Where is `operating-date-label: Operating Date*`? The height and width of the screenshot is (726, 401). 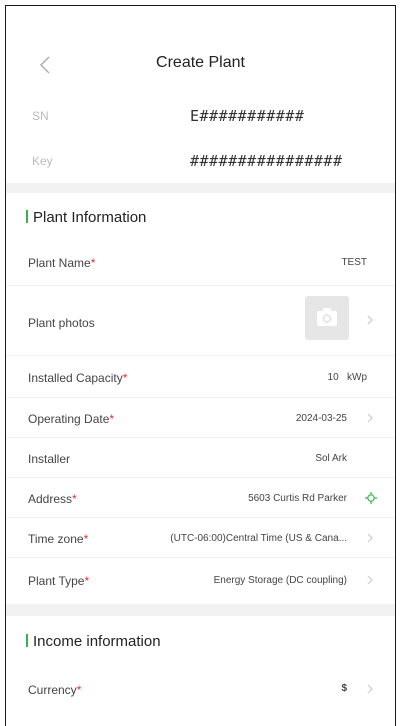
operating-date-label: Operating Date* is located at coordinates (71, 419).